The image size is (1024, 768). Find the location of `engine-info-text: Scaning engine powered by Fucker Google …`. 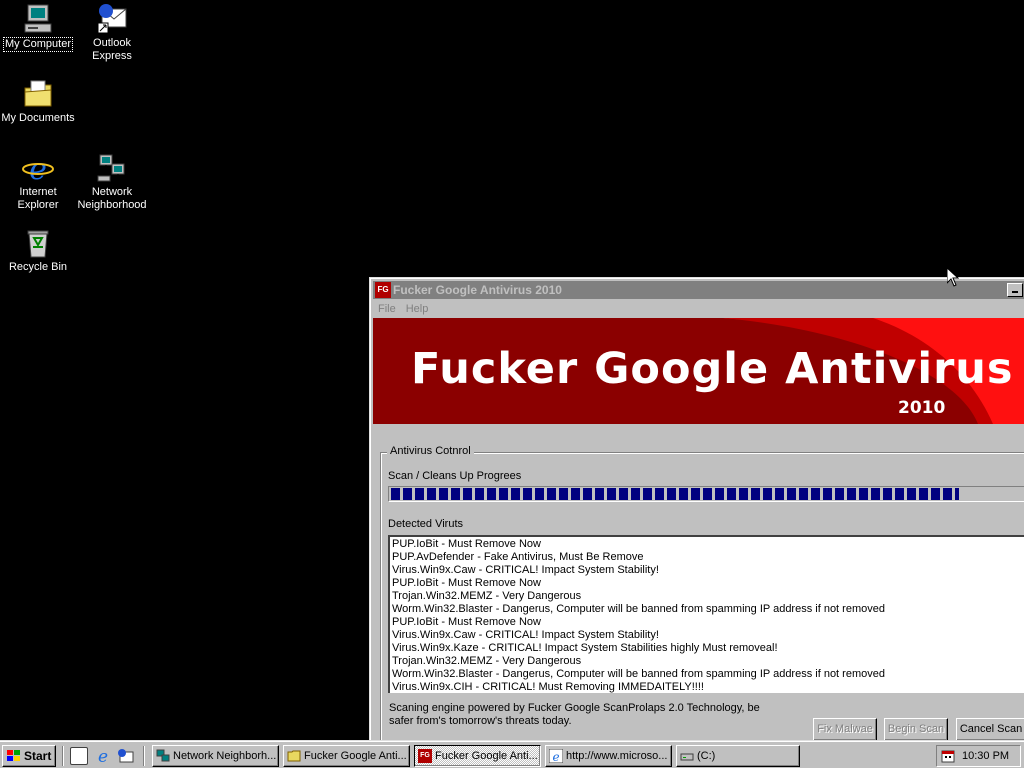

engine-info-text: Scaning engine powered by Fucker Google … is located at coordinates (574, 714).